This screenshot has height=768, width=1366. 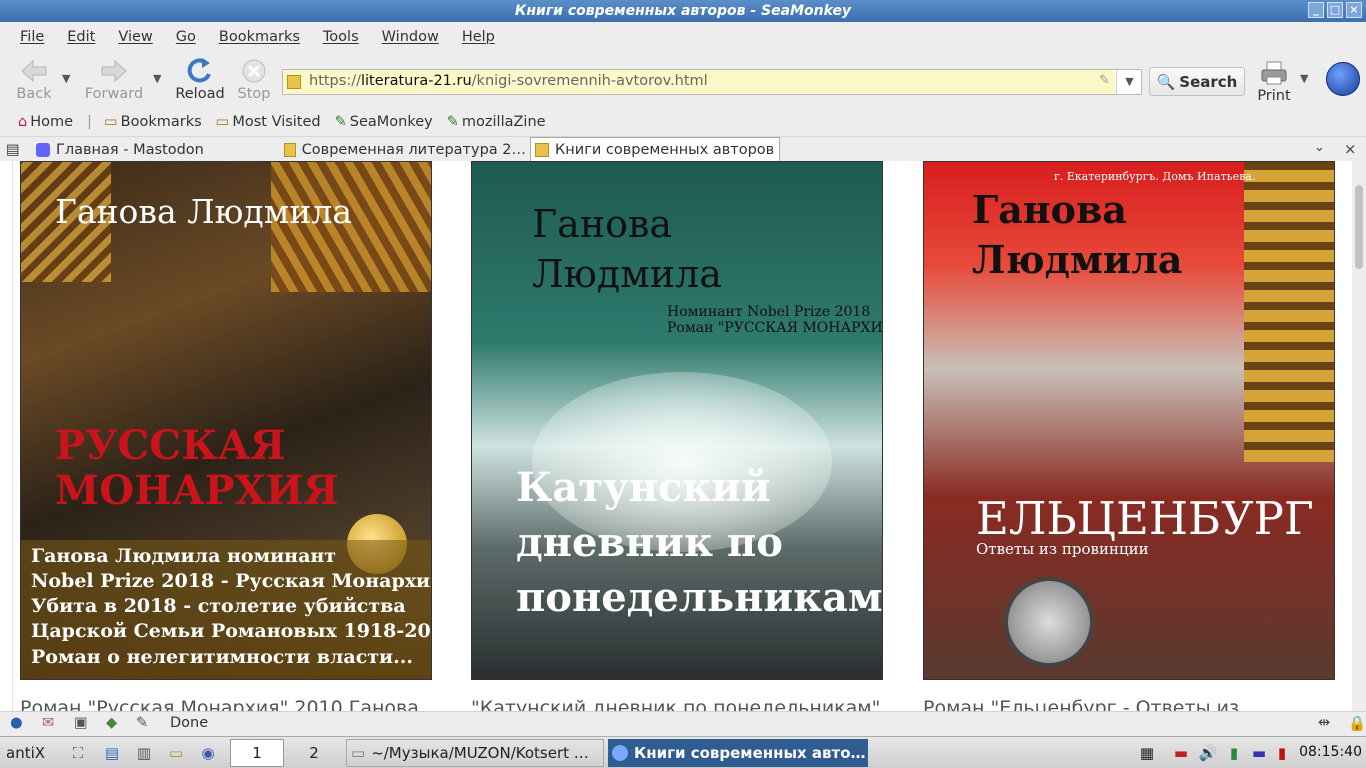 What do you see at coordinates (1357, 723) in the screenshot?
I see `security-lock-icon: 🔒` at bounding box center [1357, 723].